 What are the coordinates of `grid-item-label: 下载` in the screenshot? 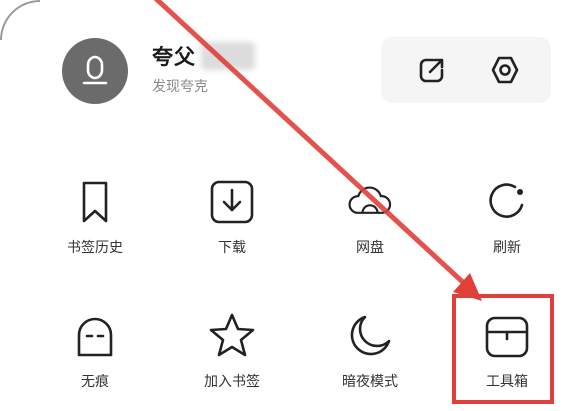 It's located at (232, 248).